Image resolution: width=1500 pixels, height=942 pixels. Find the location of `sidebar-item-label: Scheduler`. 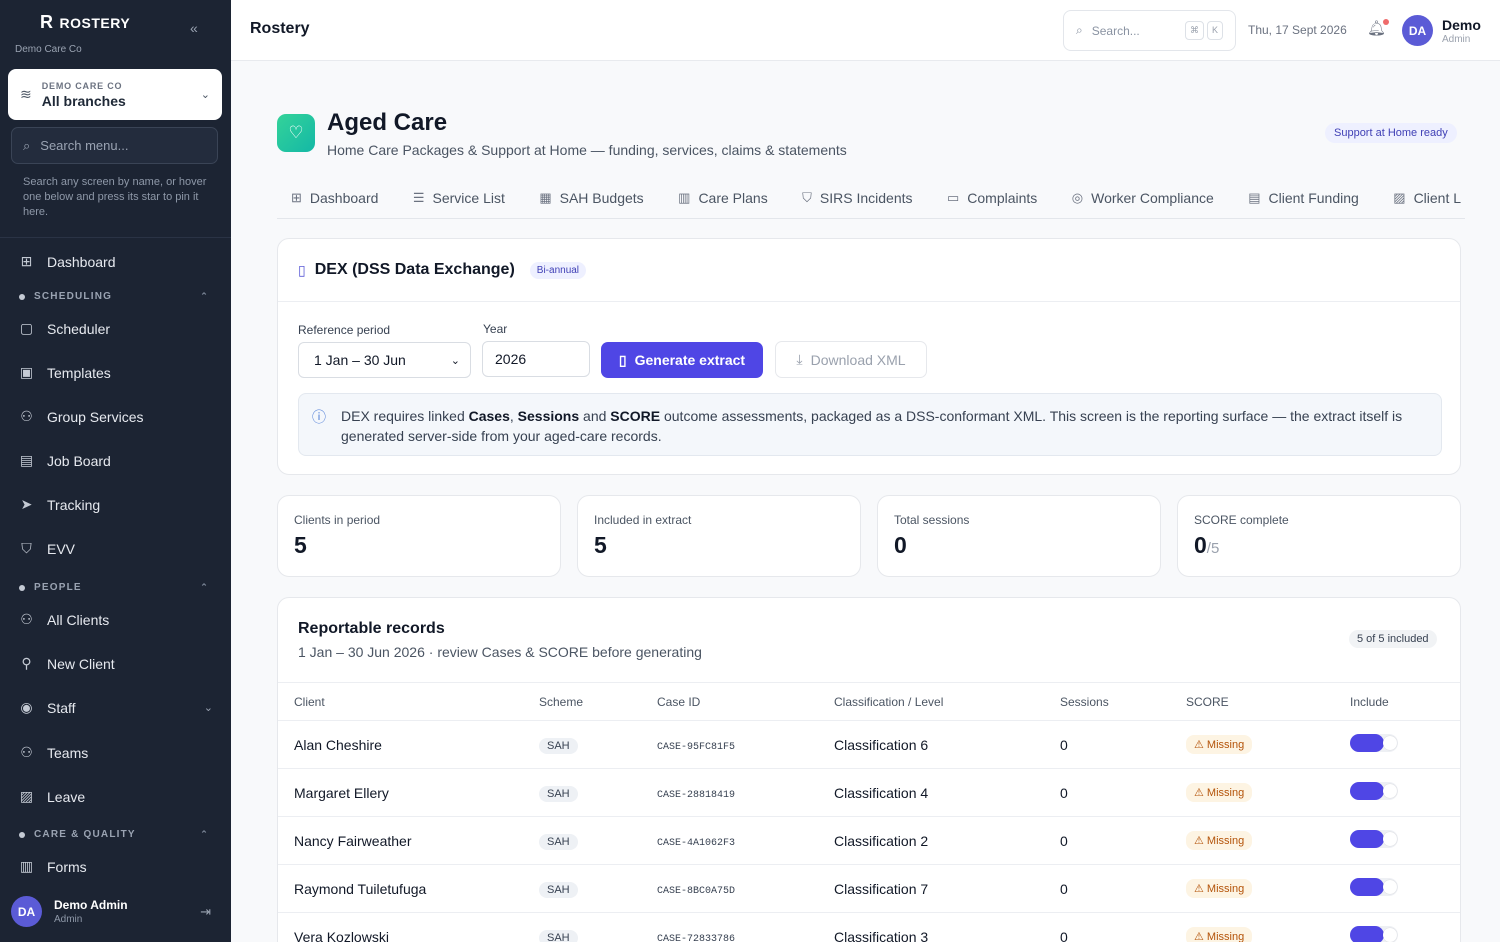

sidebar-item-label: Scheduler is located at coordinates (79, 328).